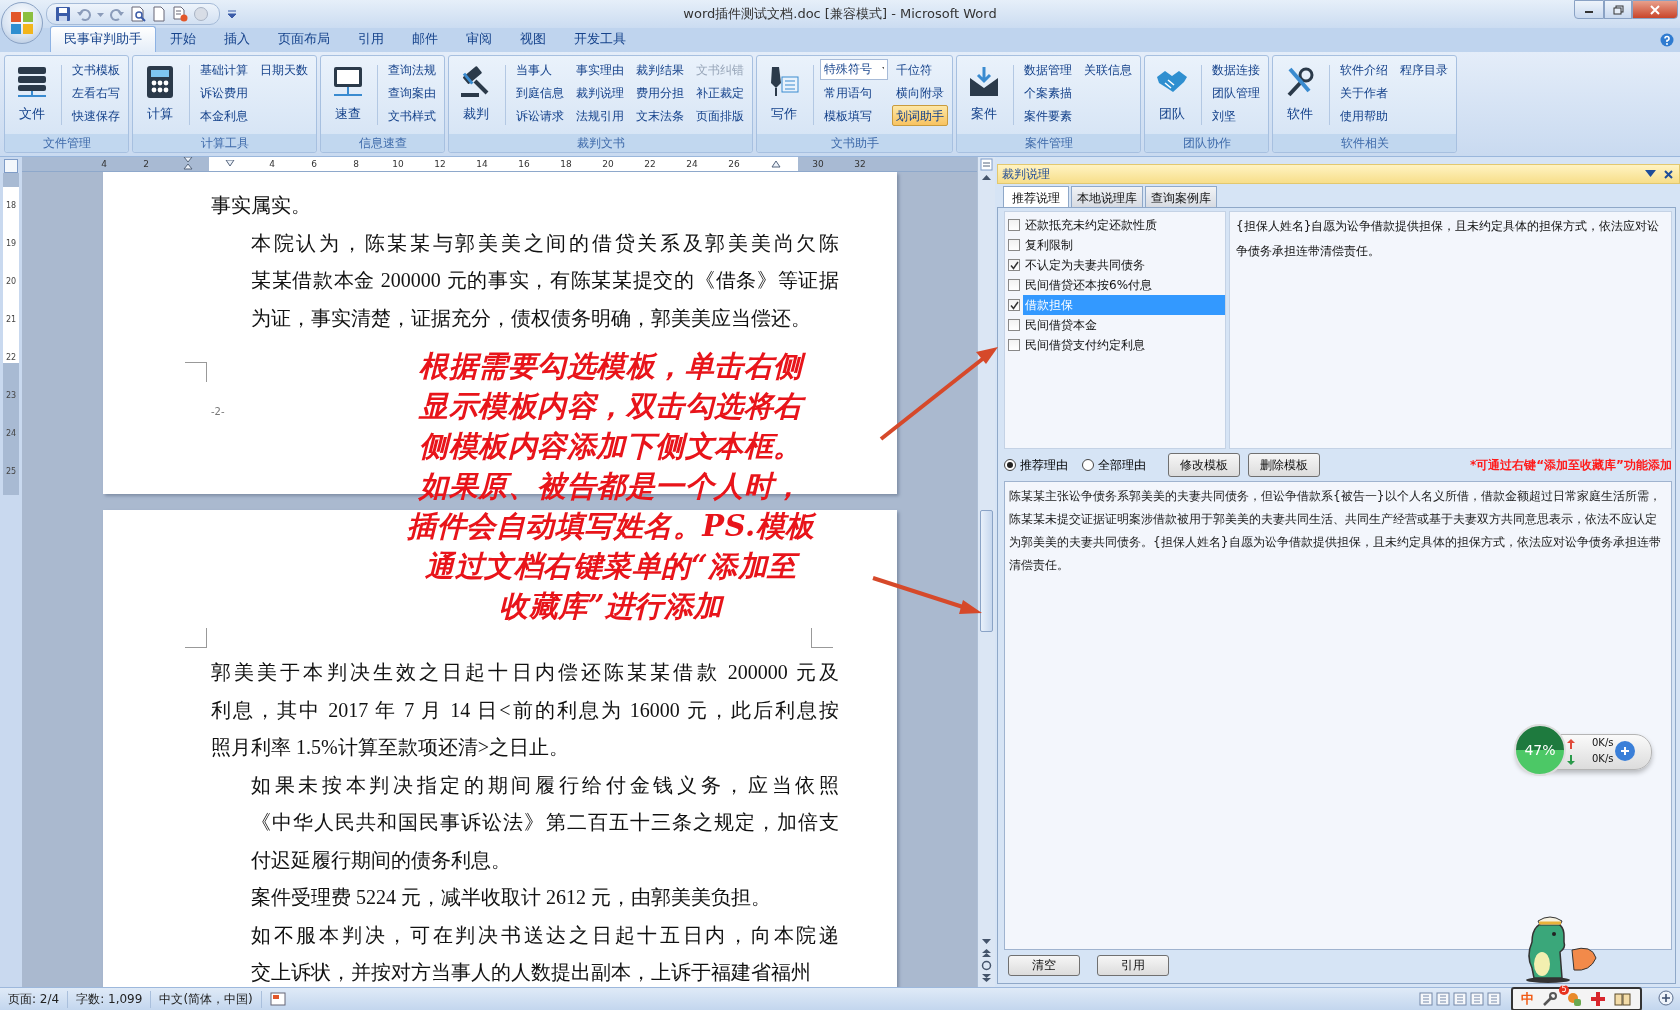  What do you see at coordinates (1477, 999) in the screenshot?
I see `outline-icon` at bounding box center [1477, 999].